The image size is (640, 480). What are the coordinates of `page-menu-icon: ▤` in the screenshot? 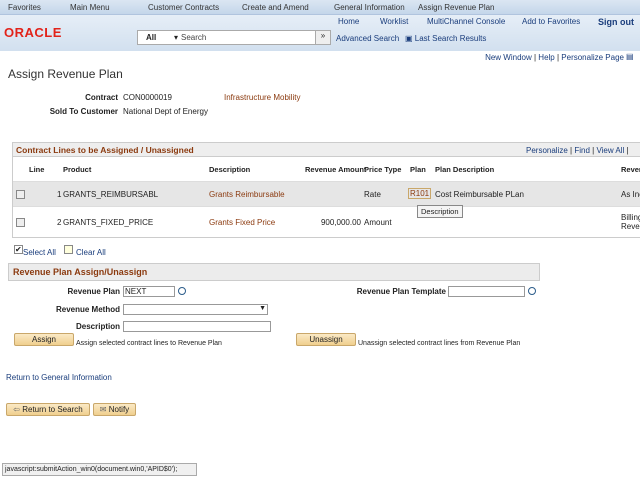 It's located at (630, 56).